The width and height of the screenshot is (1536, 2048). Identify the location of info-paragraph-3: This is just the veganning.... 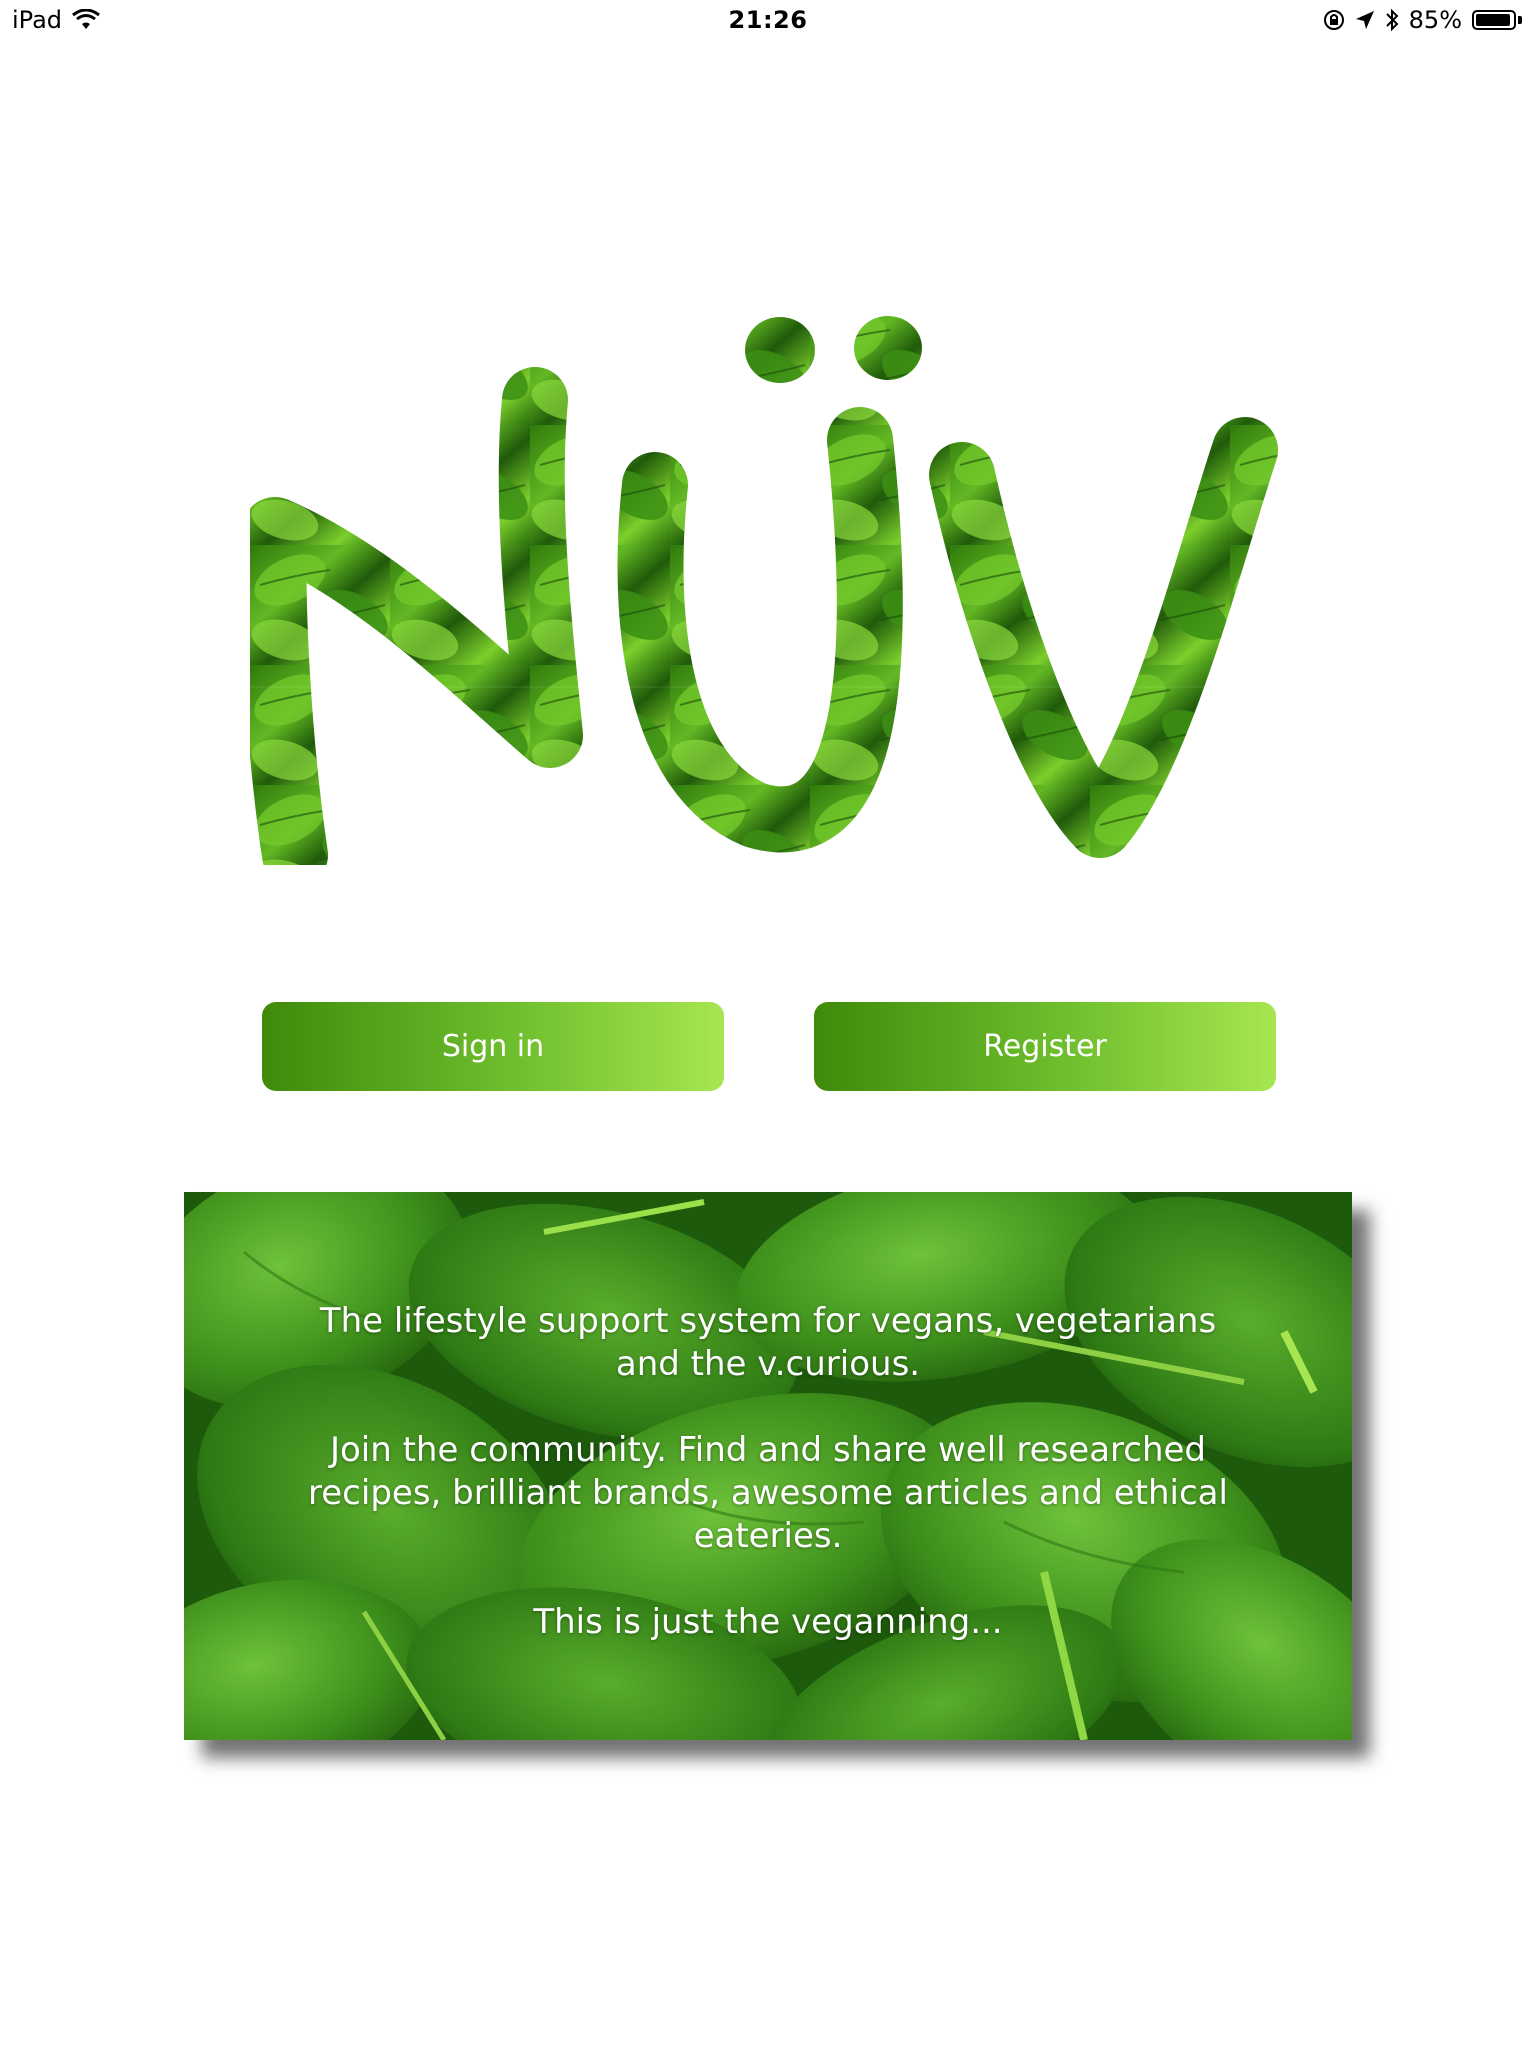
(768, 1622).